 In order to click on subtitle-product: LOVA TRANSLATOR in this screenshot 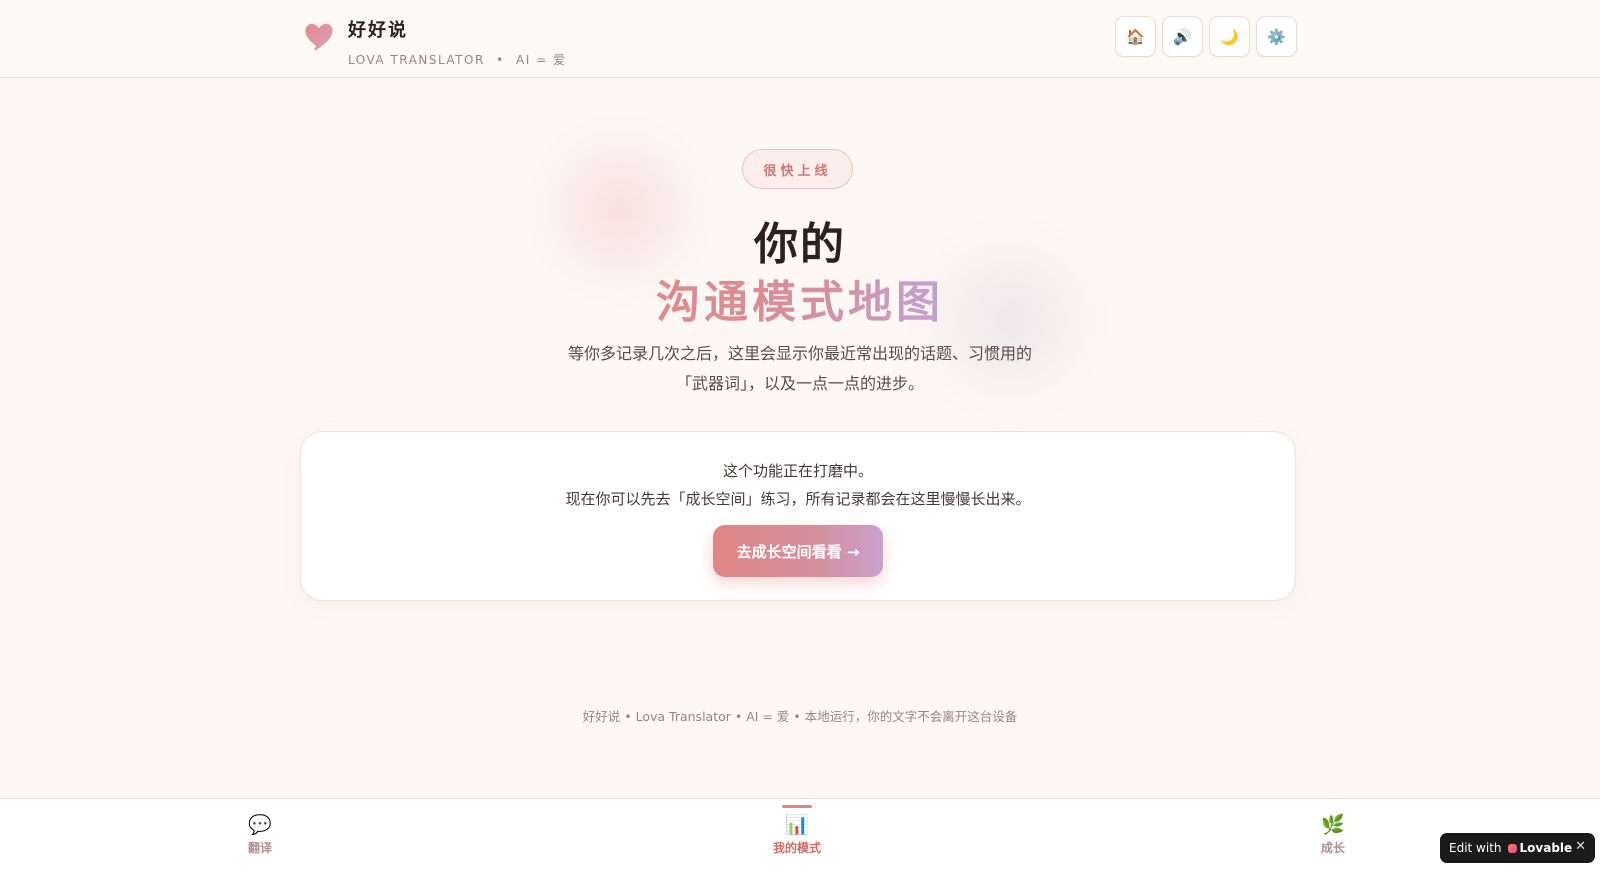, I will do `click(416, 60)`.